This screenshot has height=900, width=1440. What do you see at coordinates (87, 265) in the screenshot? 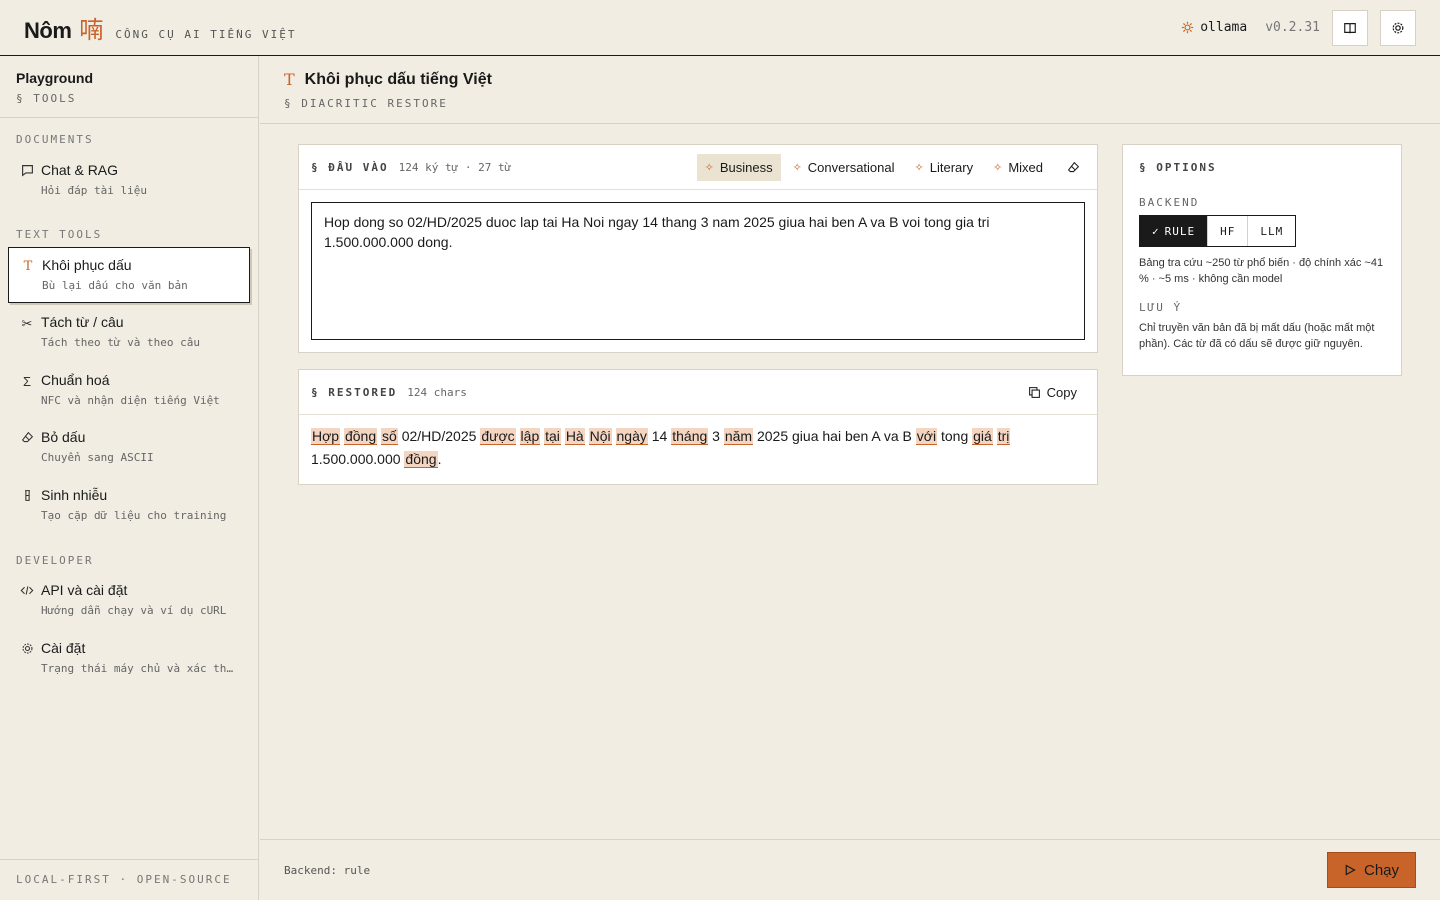
I see `sidebar-item-label: Khôi phục dấu` at bounding box center [87, 265].